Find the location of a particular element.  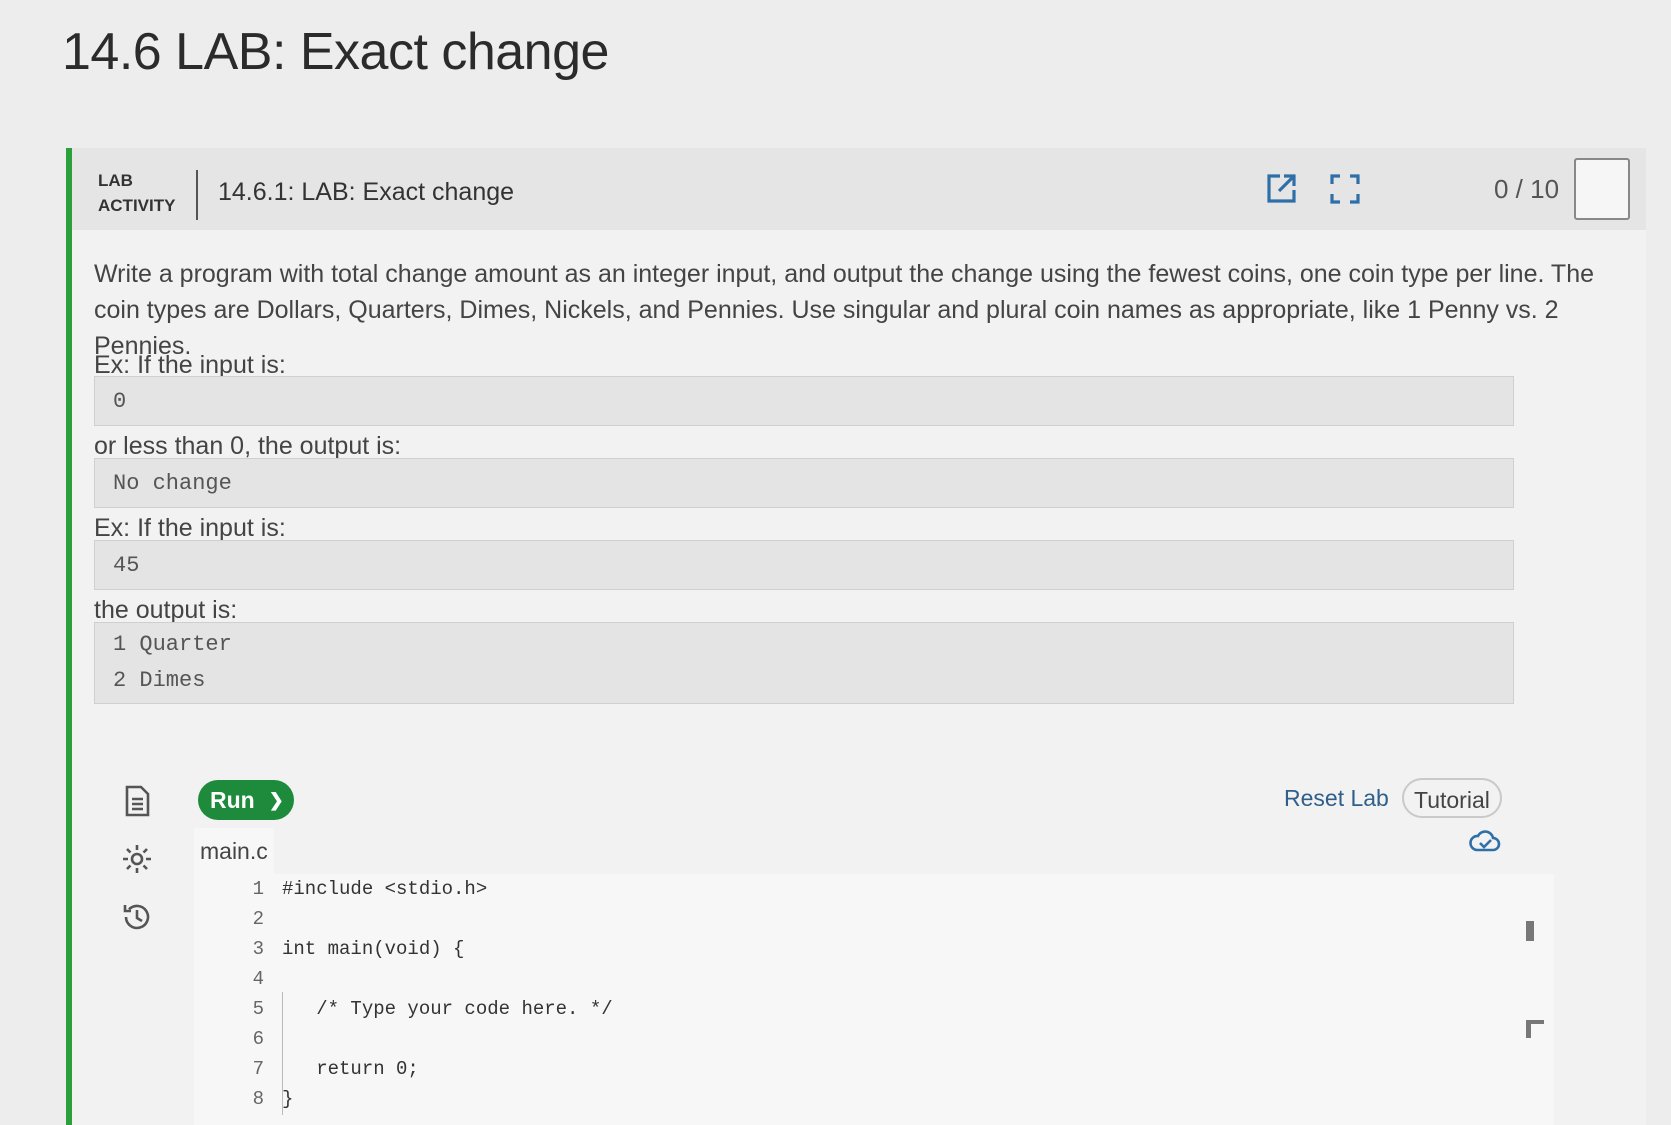

run-button: Run ❯ is located at coordinates (246, 800).